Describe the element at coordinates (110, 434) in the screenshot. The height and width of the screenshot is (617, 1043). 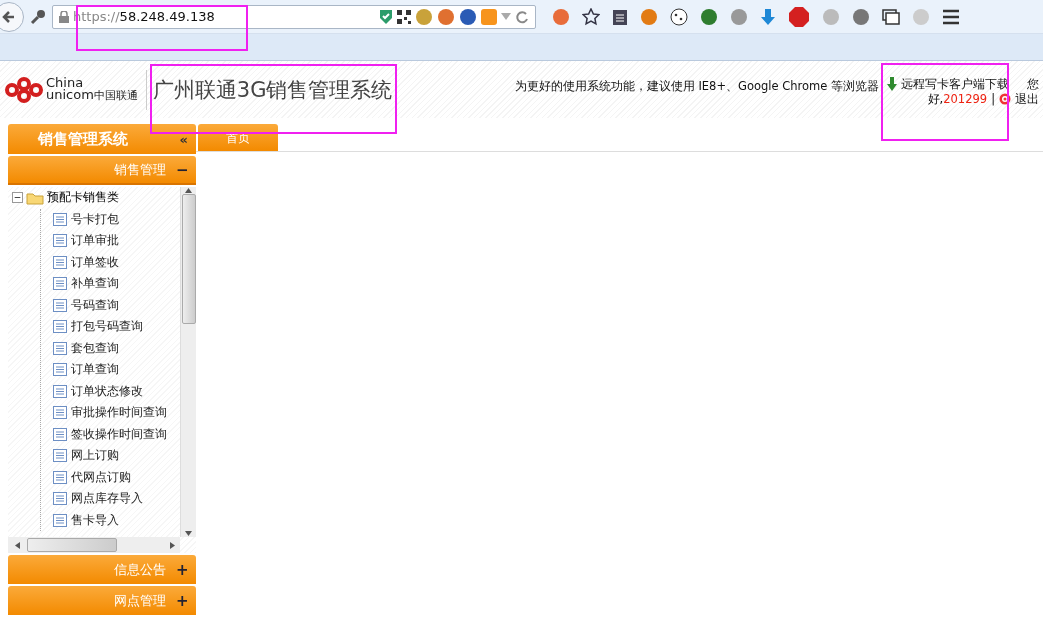
I see `tree-item: 签收操作时间查询` at that location.